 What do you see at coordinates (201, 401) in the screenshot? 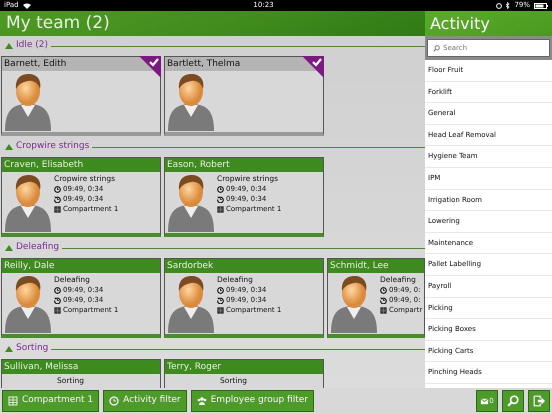
I see `people-icon` at bounding box center [201, 401].